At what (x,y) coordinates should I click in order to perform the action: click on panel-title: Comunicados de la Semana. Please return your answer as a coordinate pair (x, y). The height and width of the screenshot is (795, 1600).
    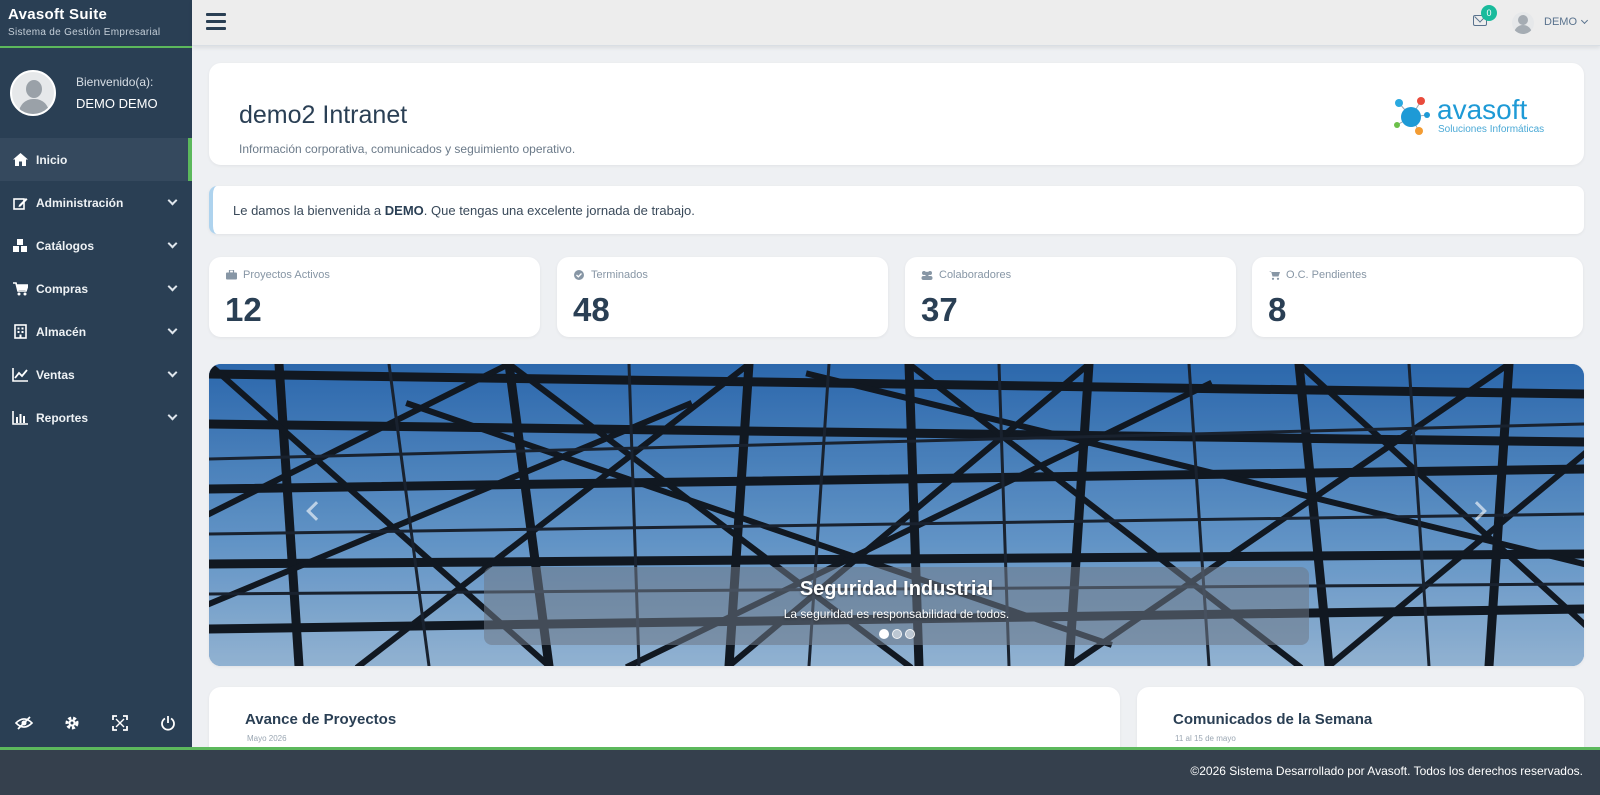
    Looking at the image, I should click on (1273, 719).